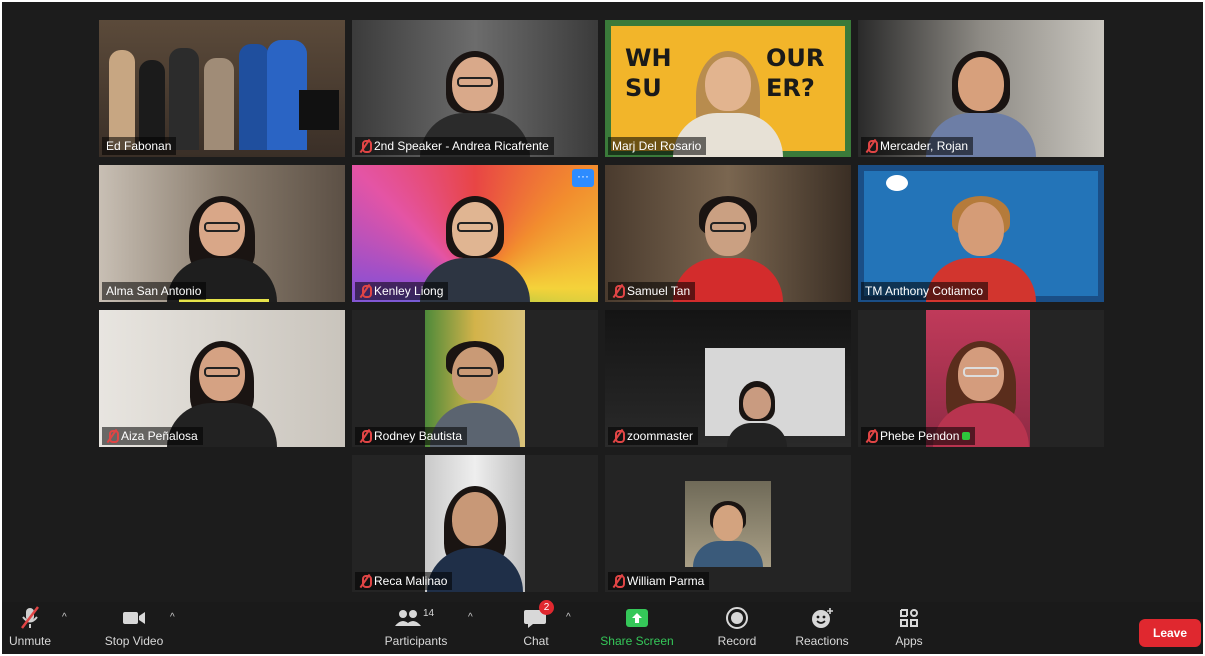 The height and width of the screenshot is (656, 1205). What do you see at coordinates (475, 233) in the screenshot?
I see `video-tile-kenley-liong: ··· Kenley Liong` at bounding box center [475, 233].